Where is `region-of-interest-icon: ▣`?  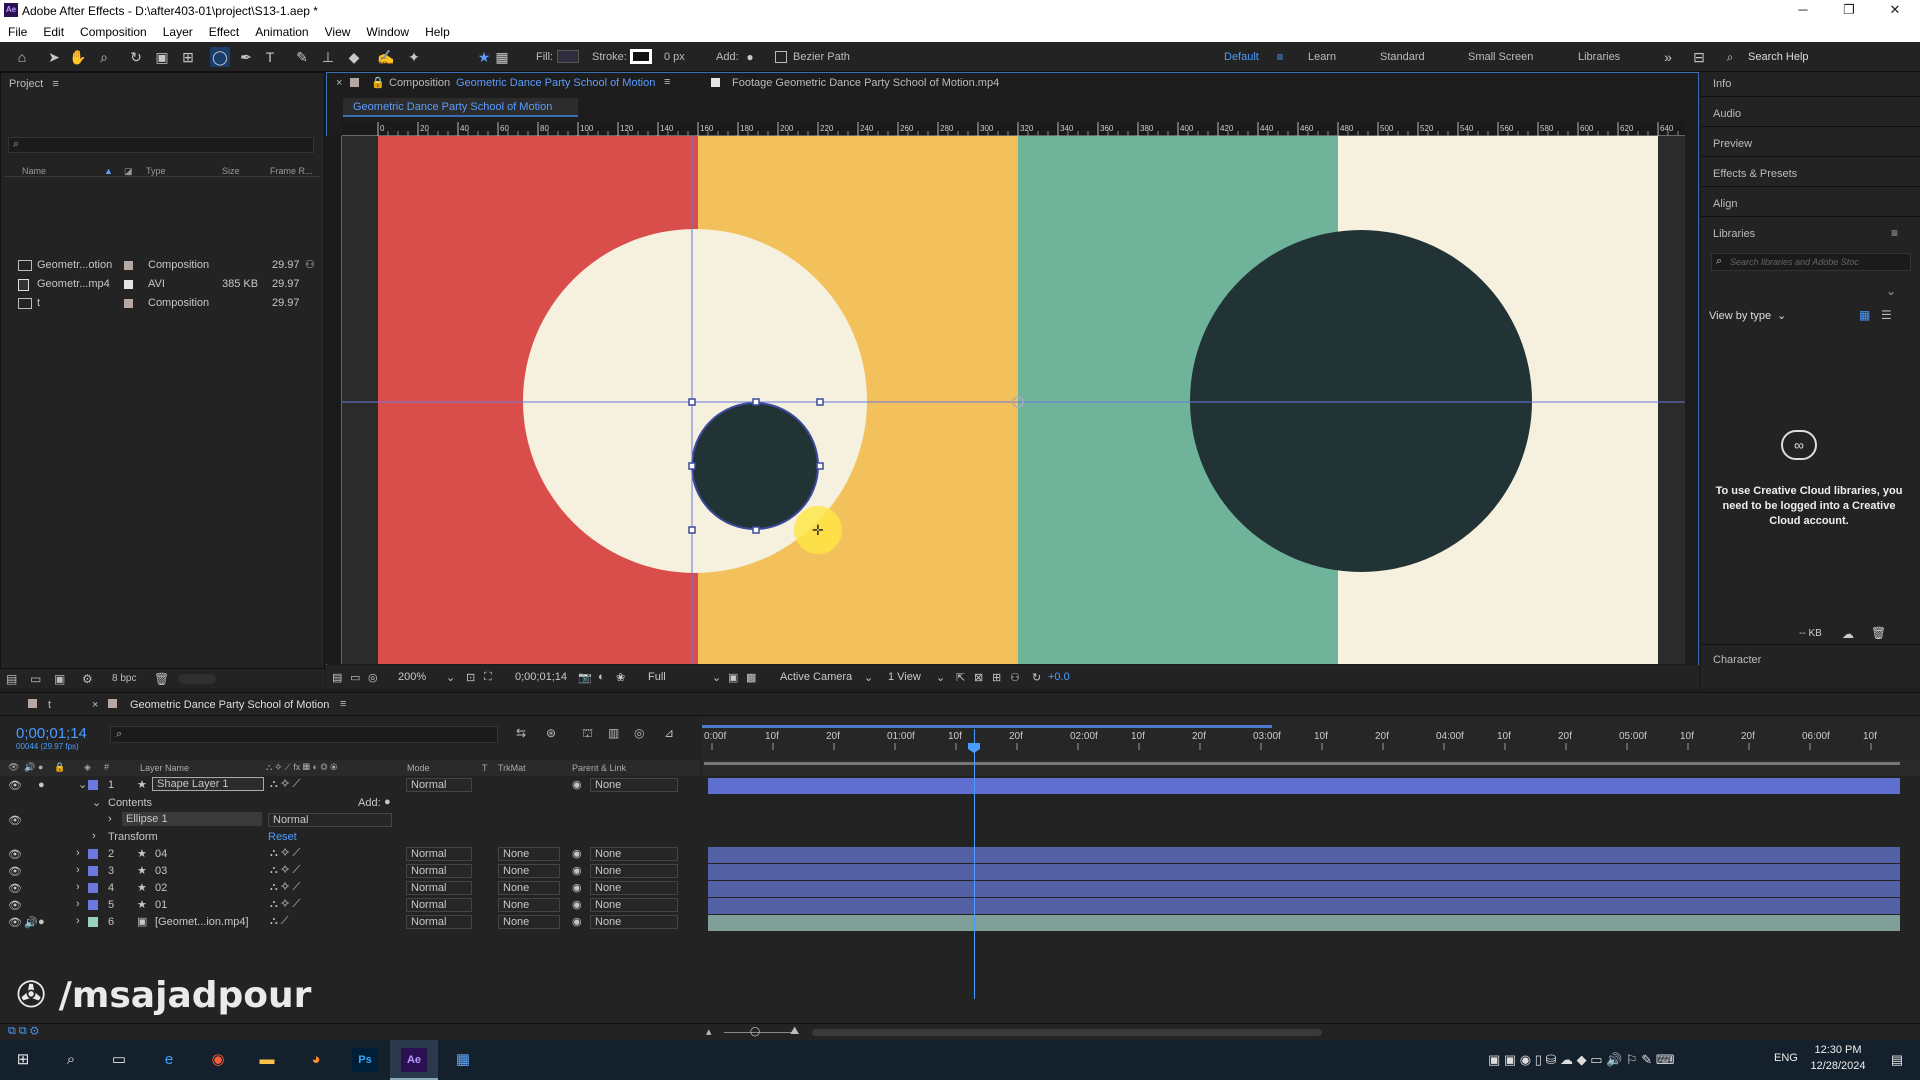 region-of-interest-icon: ▣ is located at coordinates (733, 677).